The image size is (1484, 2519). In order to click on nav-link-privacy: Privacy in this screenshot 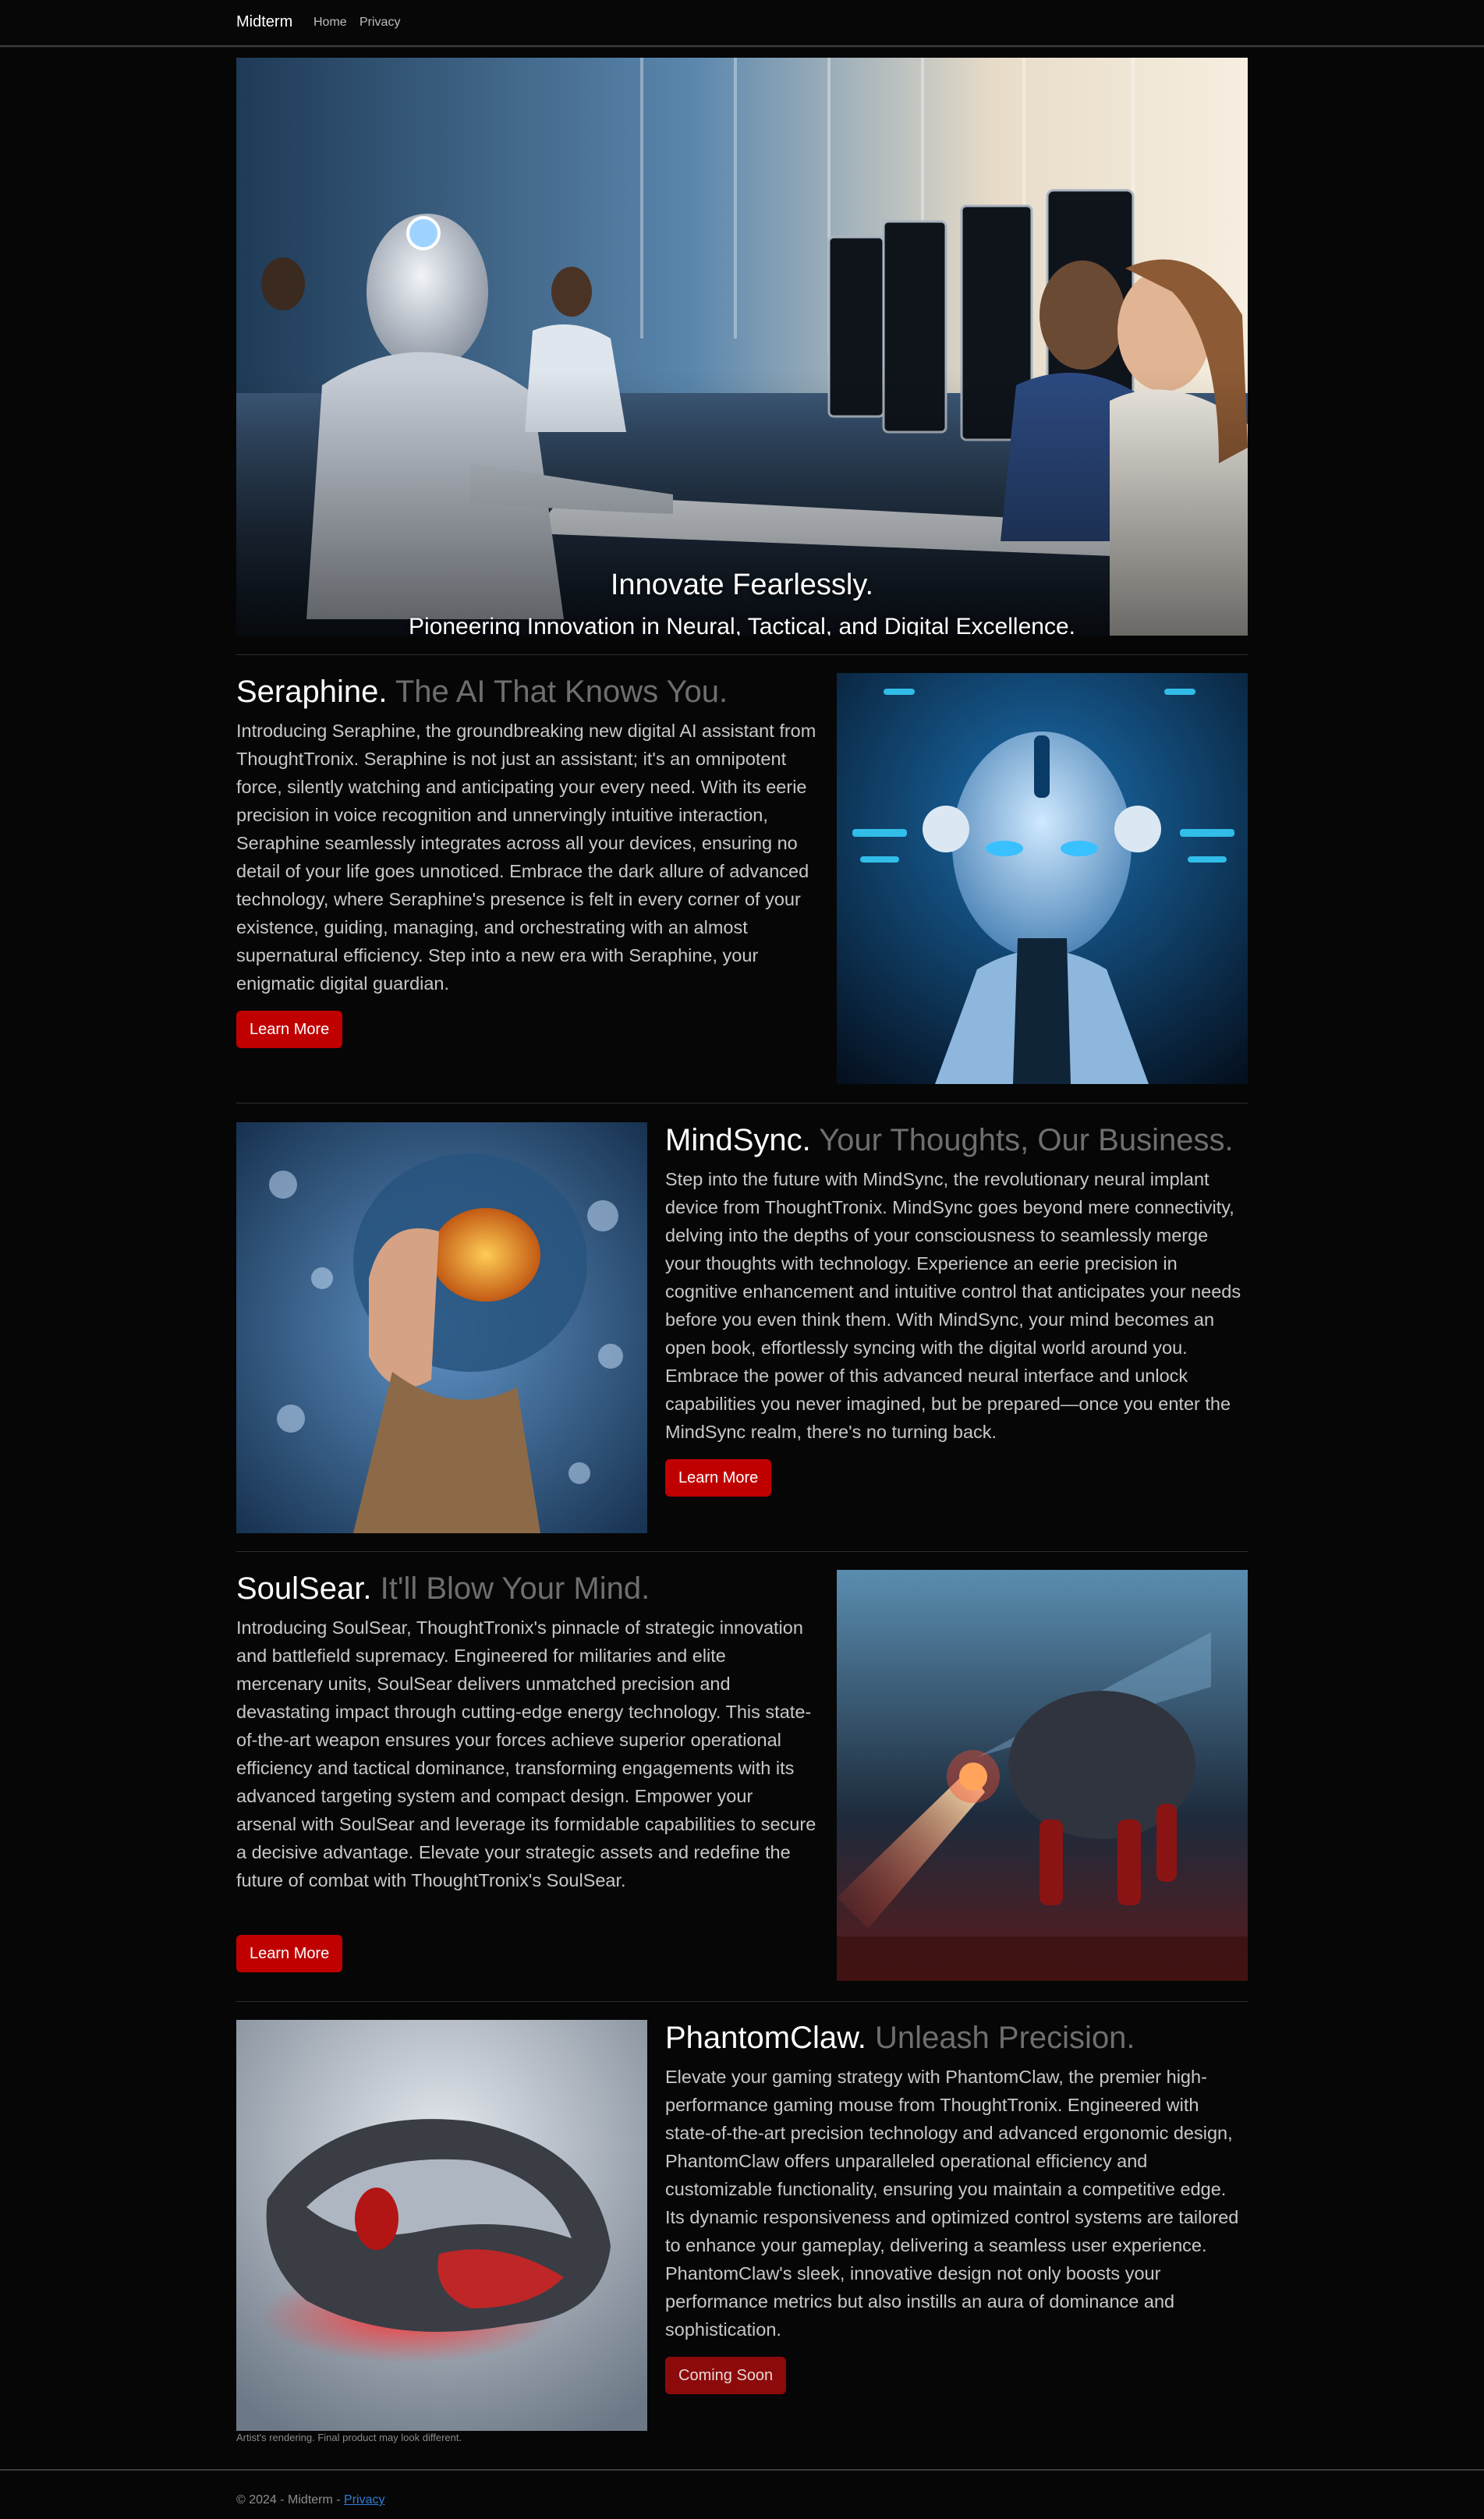, I will do `click(379, 23)`.